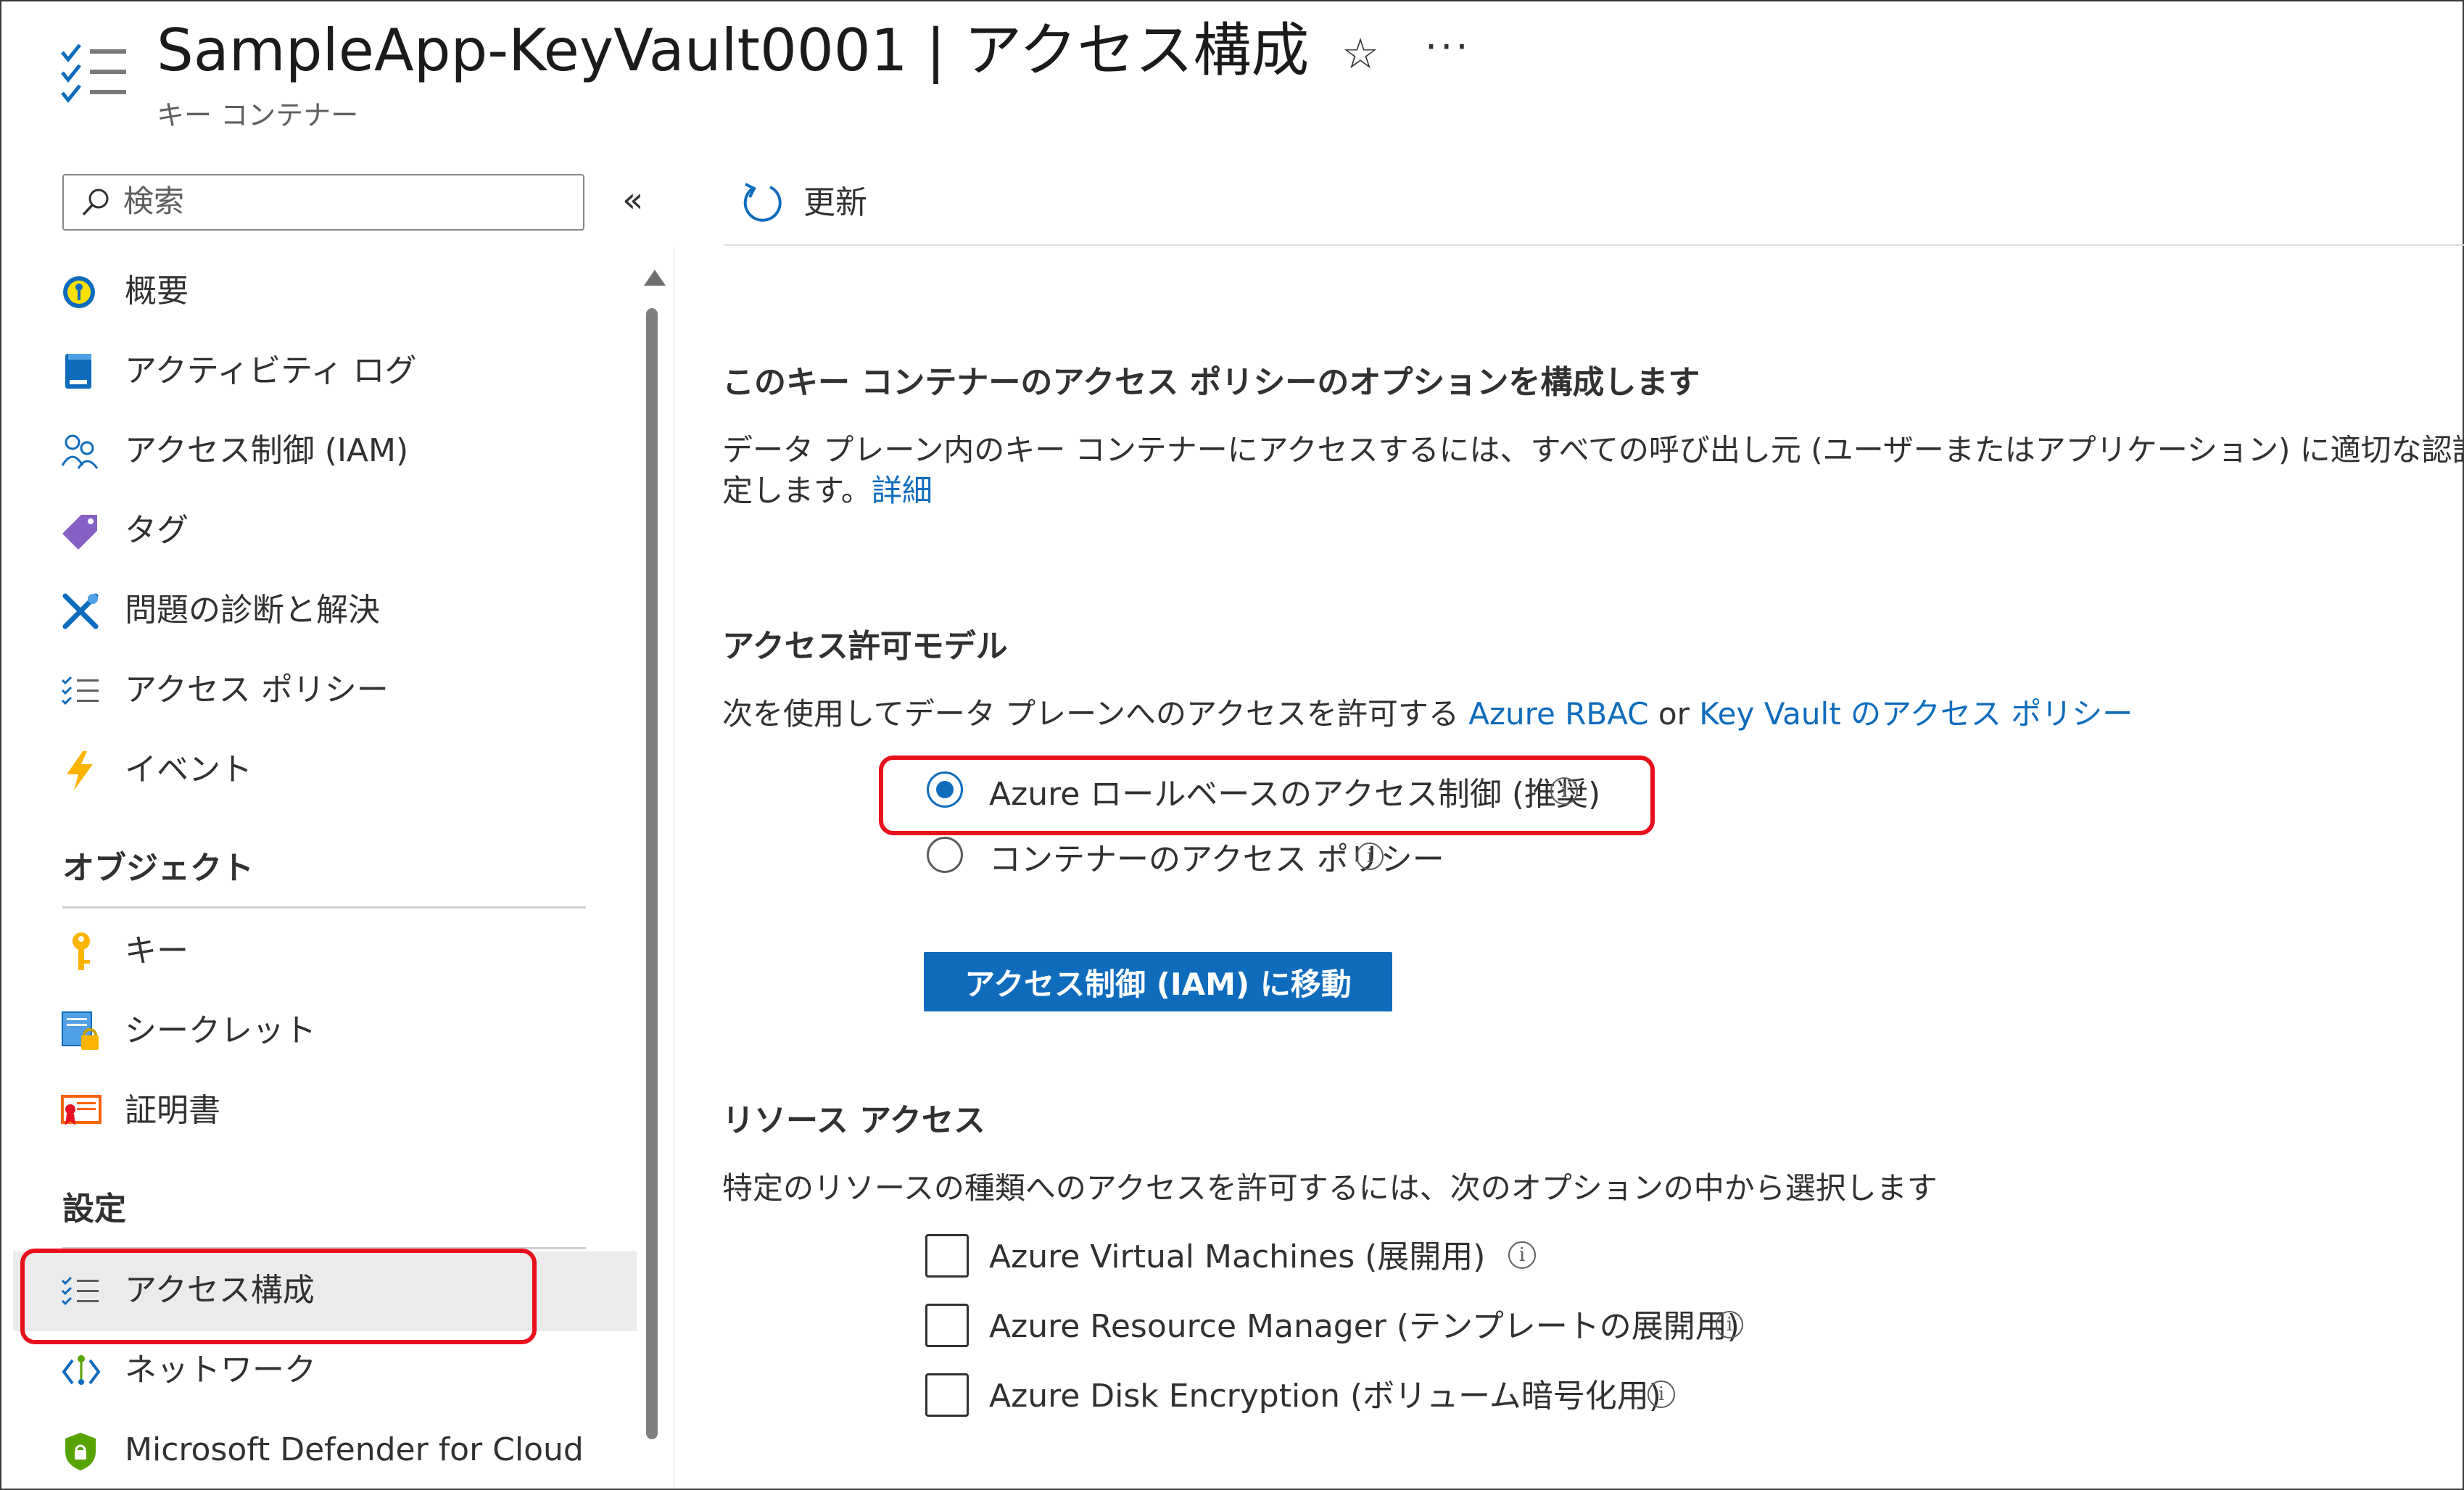 Image resolution: width=2464 pixels, height=1490 pixels. I want to click on sidebar-item-label: Microsoft Defender for Cloud, so click(354, 1449).